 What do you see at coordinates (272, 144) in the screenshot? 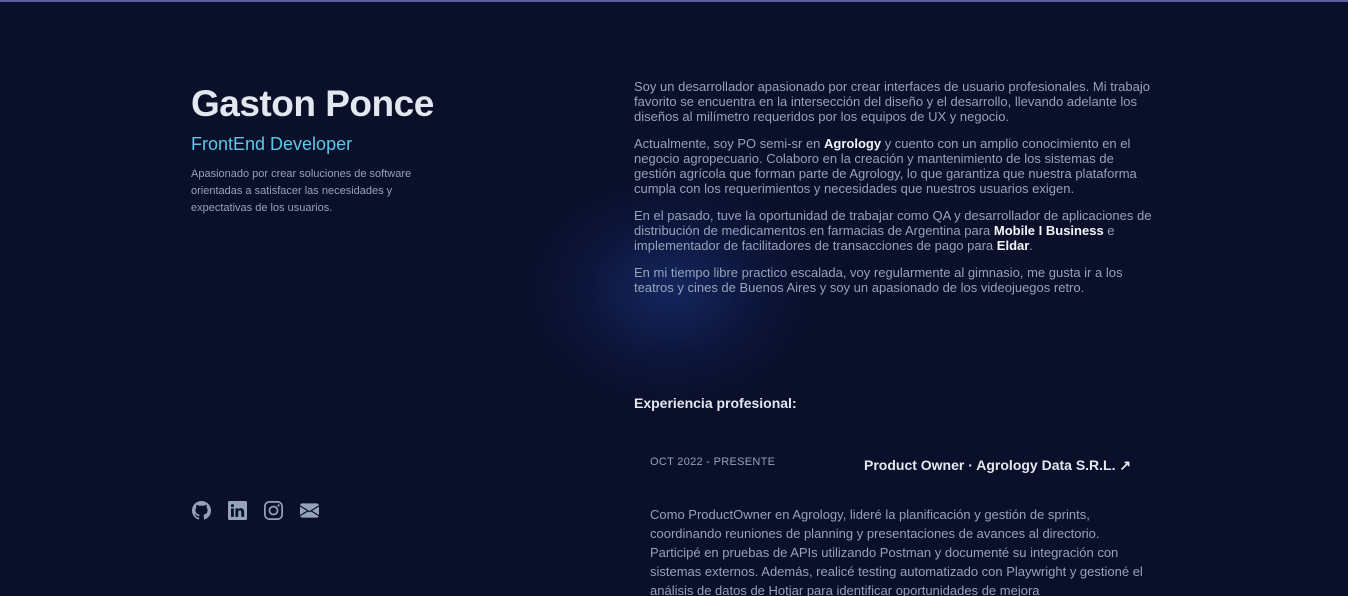
I see `profile-role: FrontEnd Developer` at bounding box center [272, 144].